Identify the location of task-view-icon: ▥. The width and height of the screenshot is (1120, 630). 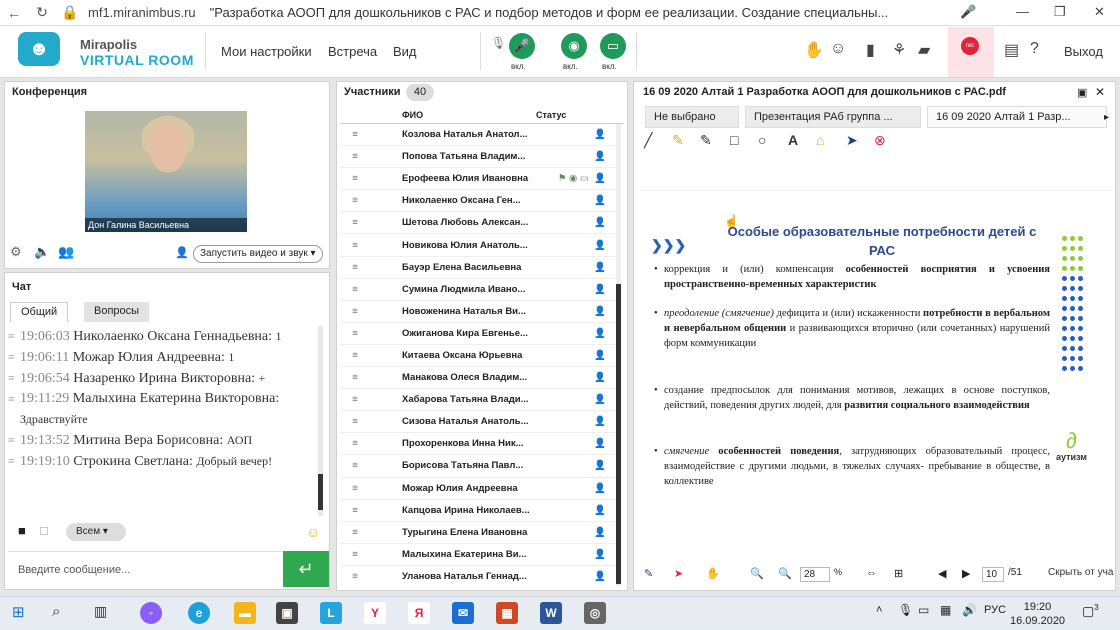
(100, 611).